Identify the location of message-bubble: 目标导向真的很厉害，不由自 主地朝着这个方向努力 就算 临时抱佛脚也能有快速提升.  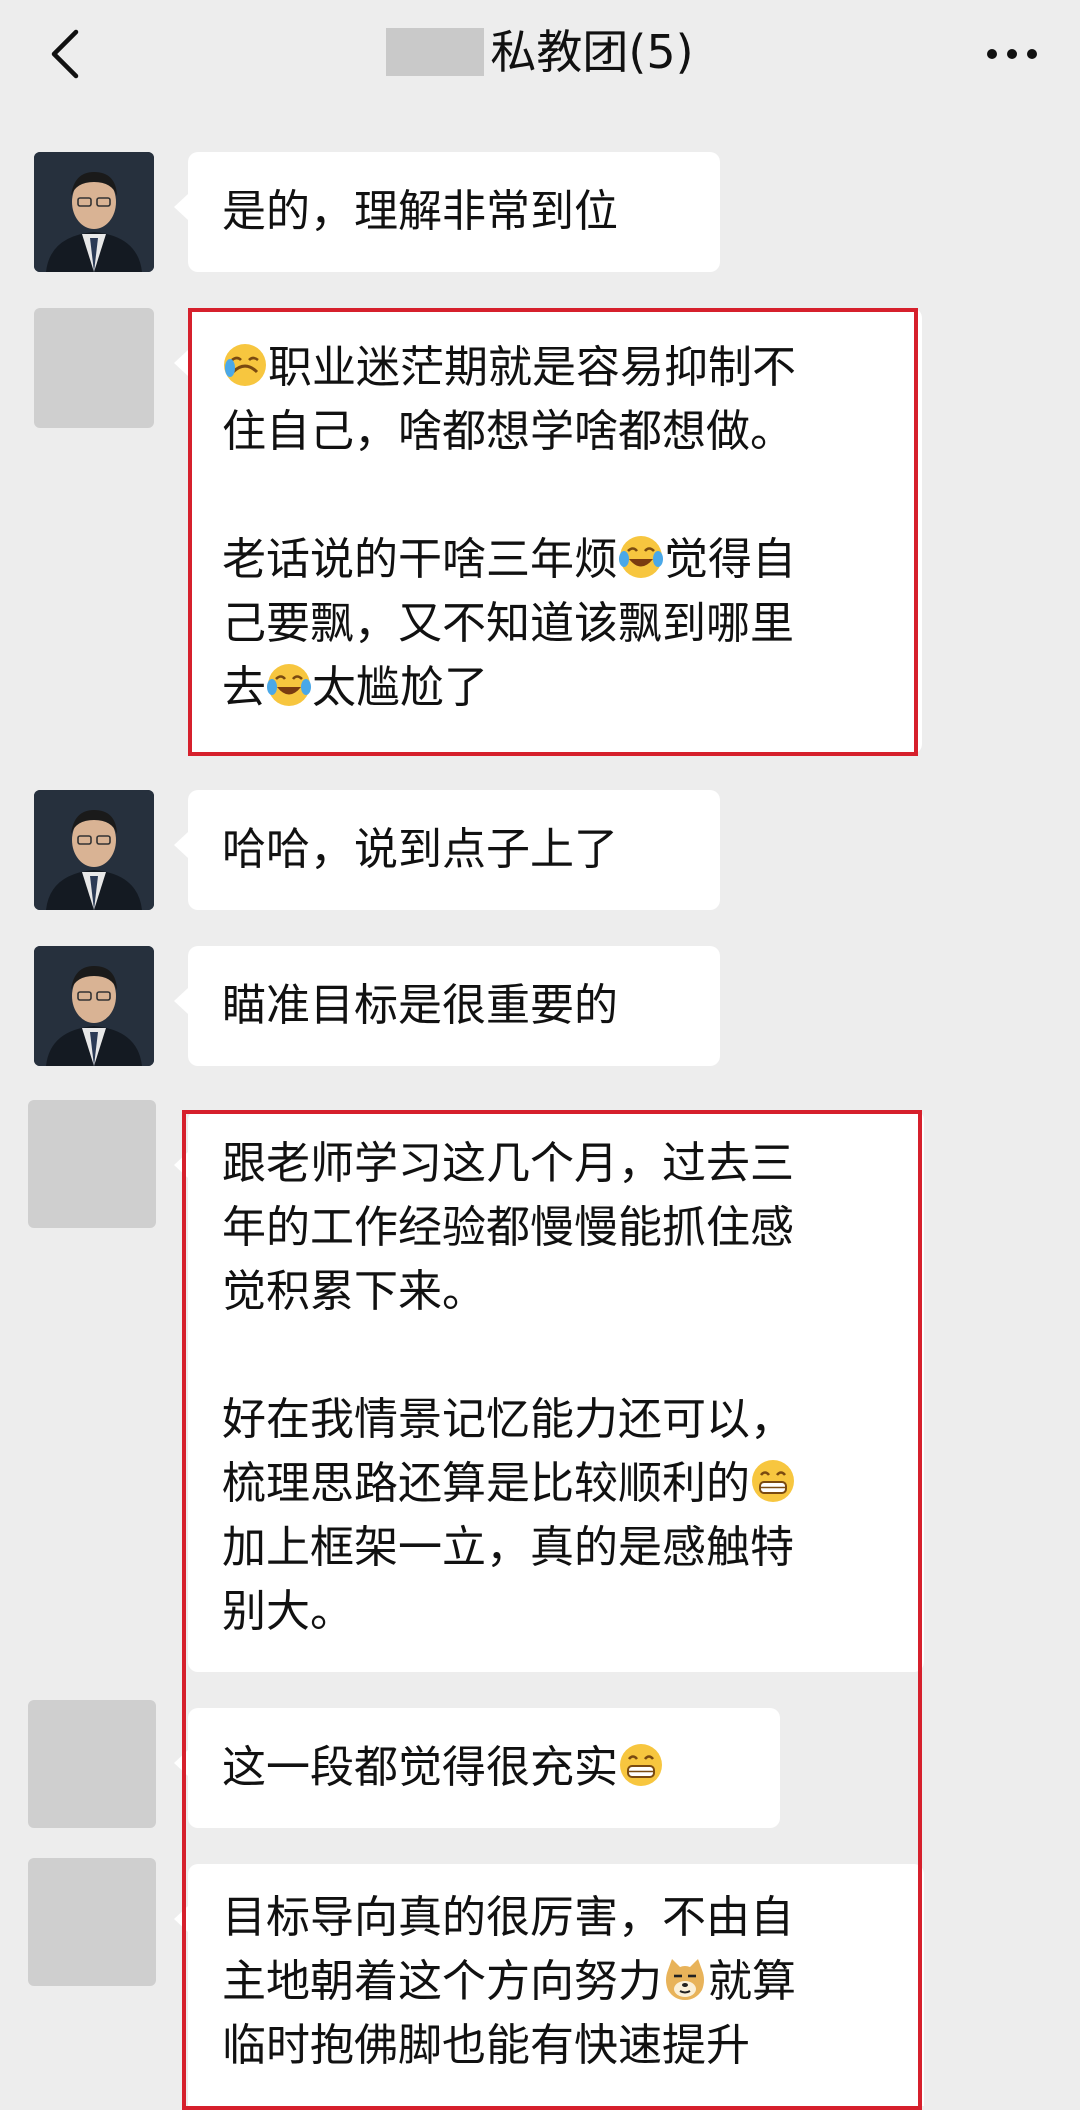
(549, 1985).